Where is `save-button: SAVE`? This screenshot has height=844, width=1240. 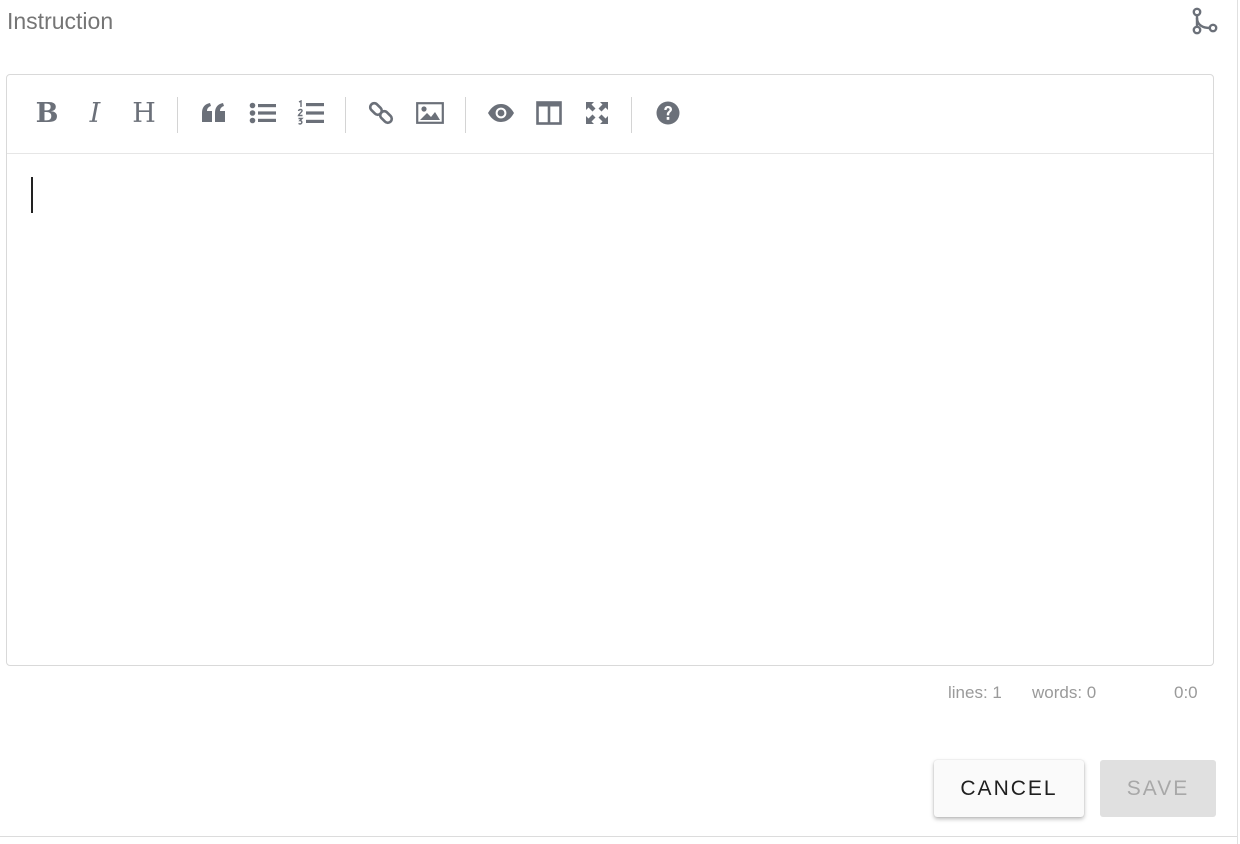 save-button: SAVE is located at coordinates (1158, 788).